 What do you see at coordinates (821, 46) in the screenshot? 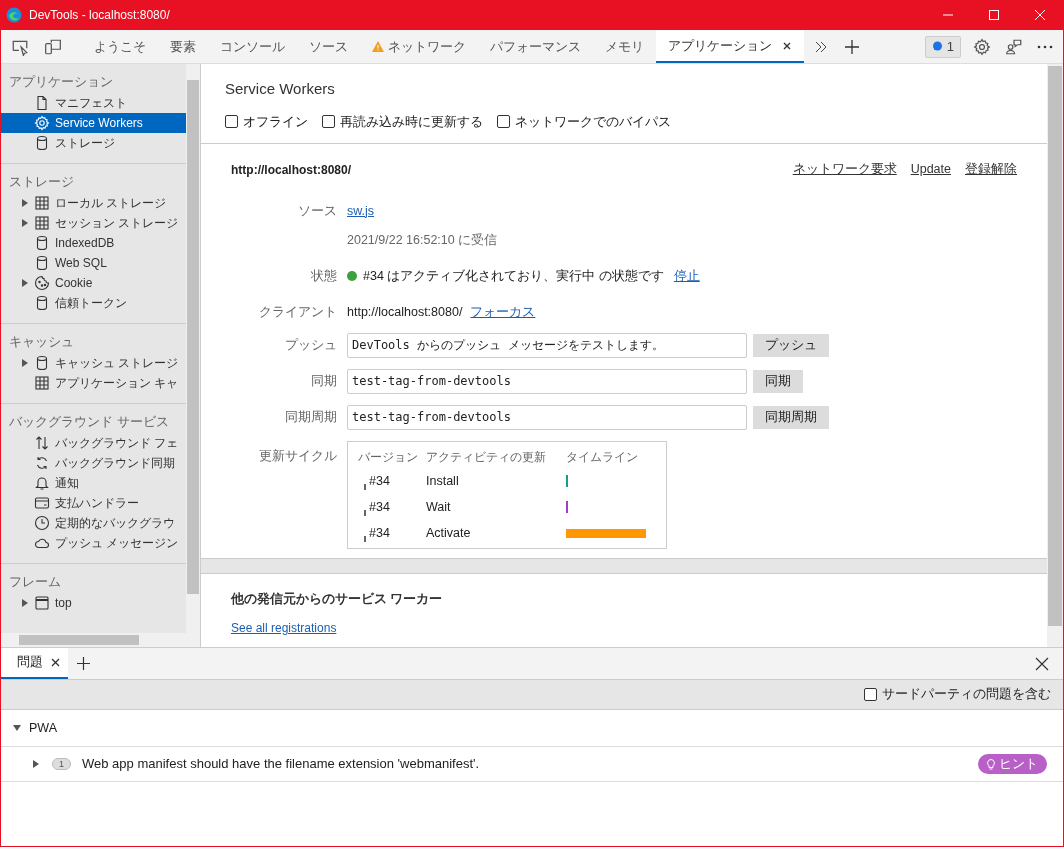
I see `more-tabs-icon` at bounding box center [821, 46].